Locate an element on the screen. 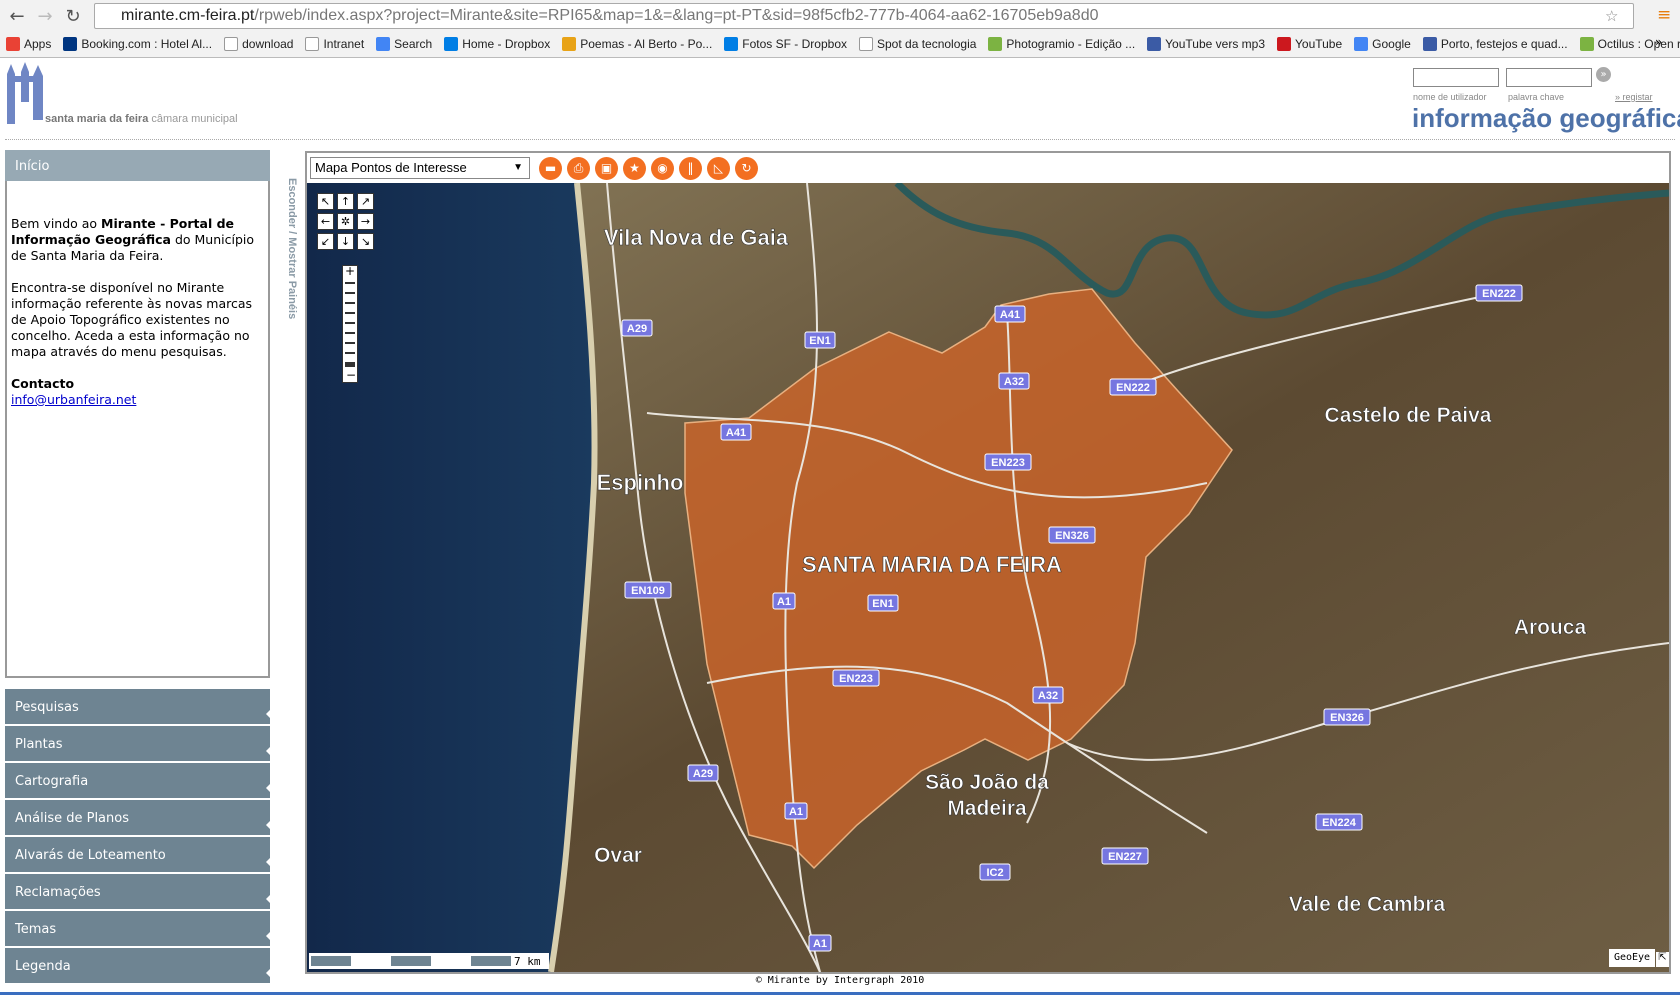 Image resolution: width=1680 pixels, height=995 pixels. target-icon: ◉ is located at coordinates (662, 168).